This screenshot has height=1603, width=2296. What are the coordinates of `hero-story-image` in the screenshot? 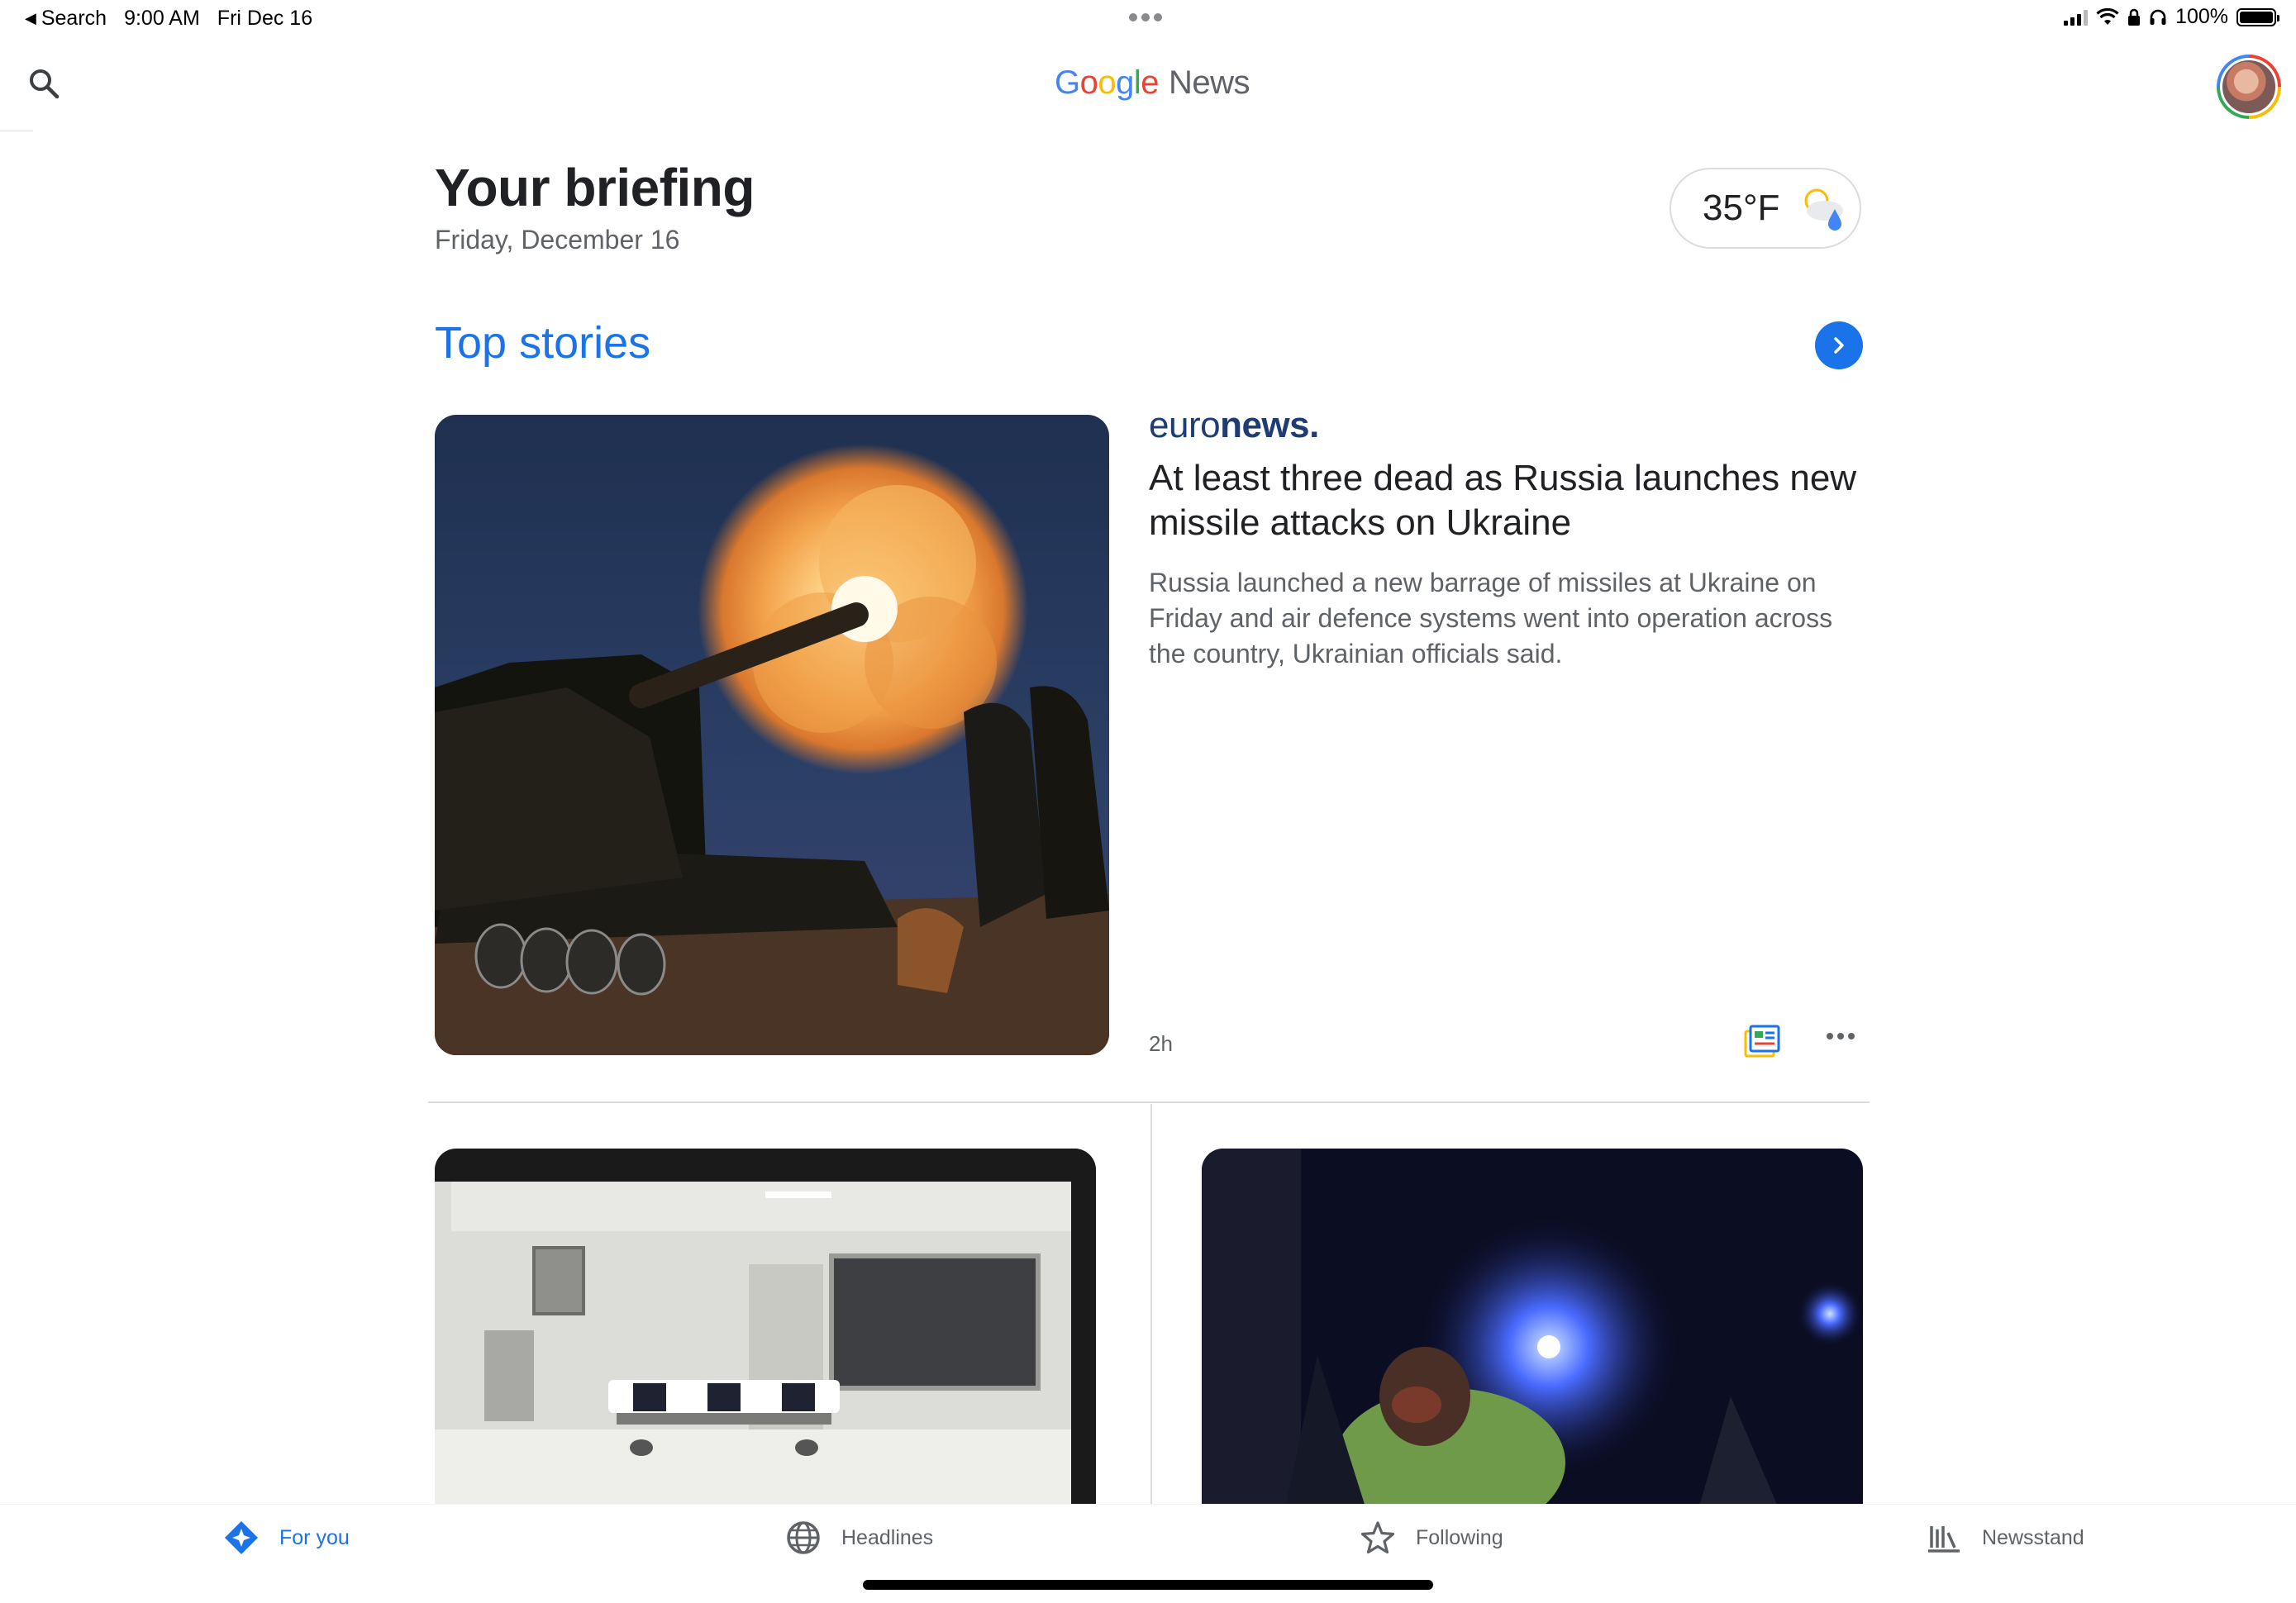 It's located at (772, 735).